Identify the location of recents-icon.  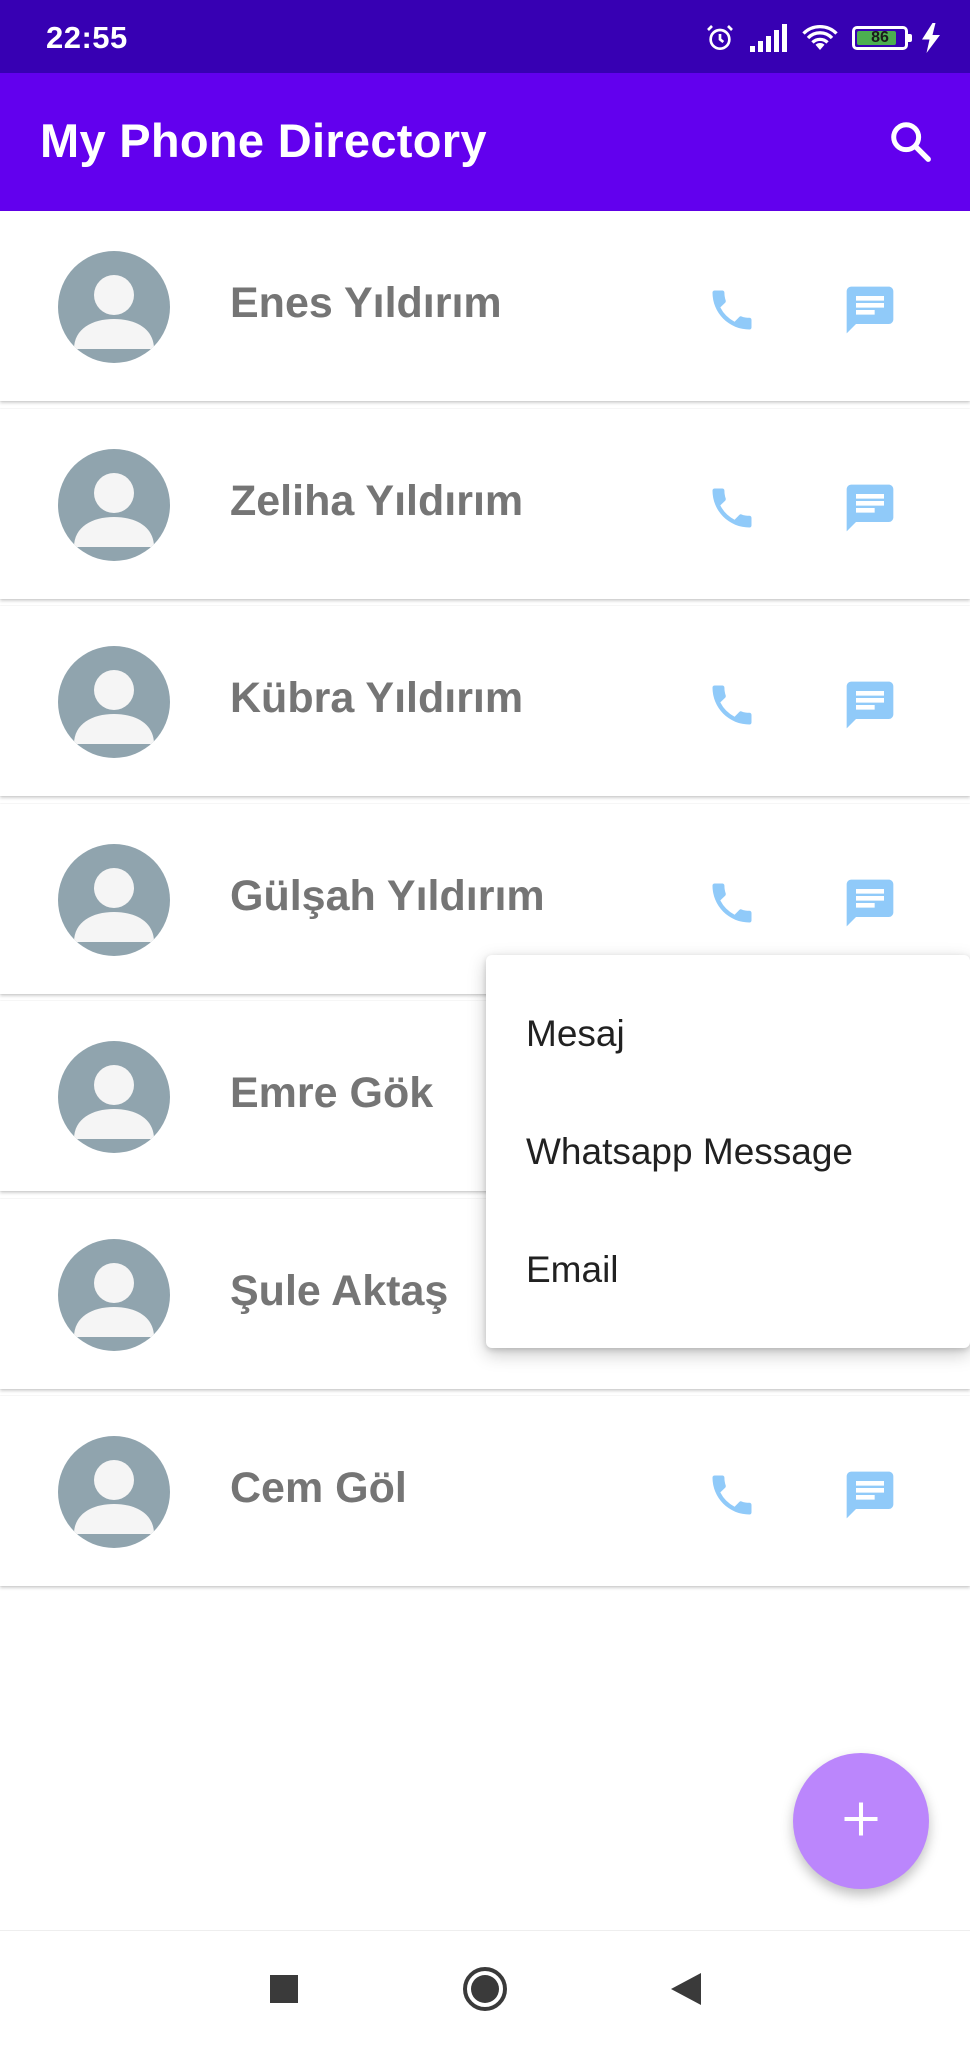
(284, 1991).